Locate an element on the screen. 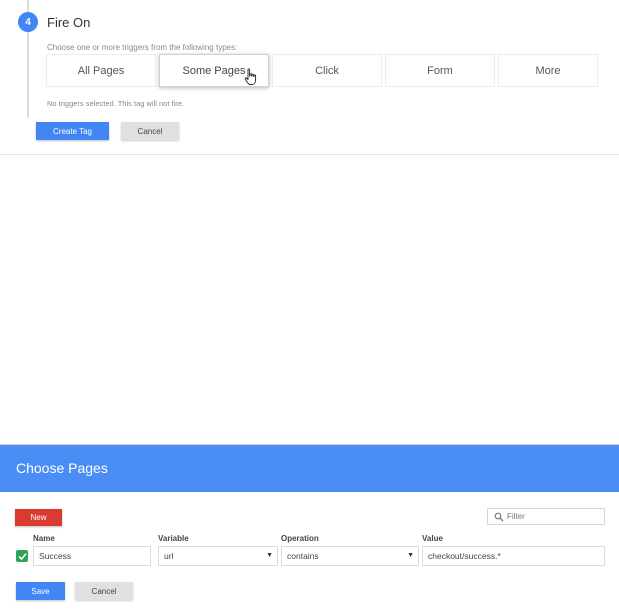 This screenshot has width=619, height=614. search-icon is located at coordinates (499, 516).